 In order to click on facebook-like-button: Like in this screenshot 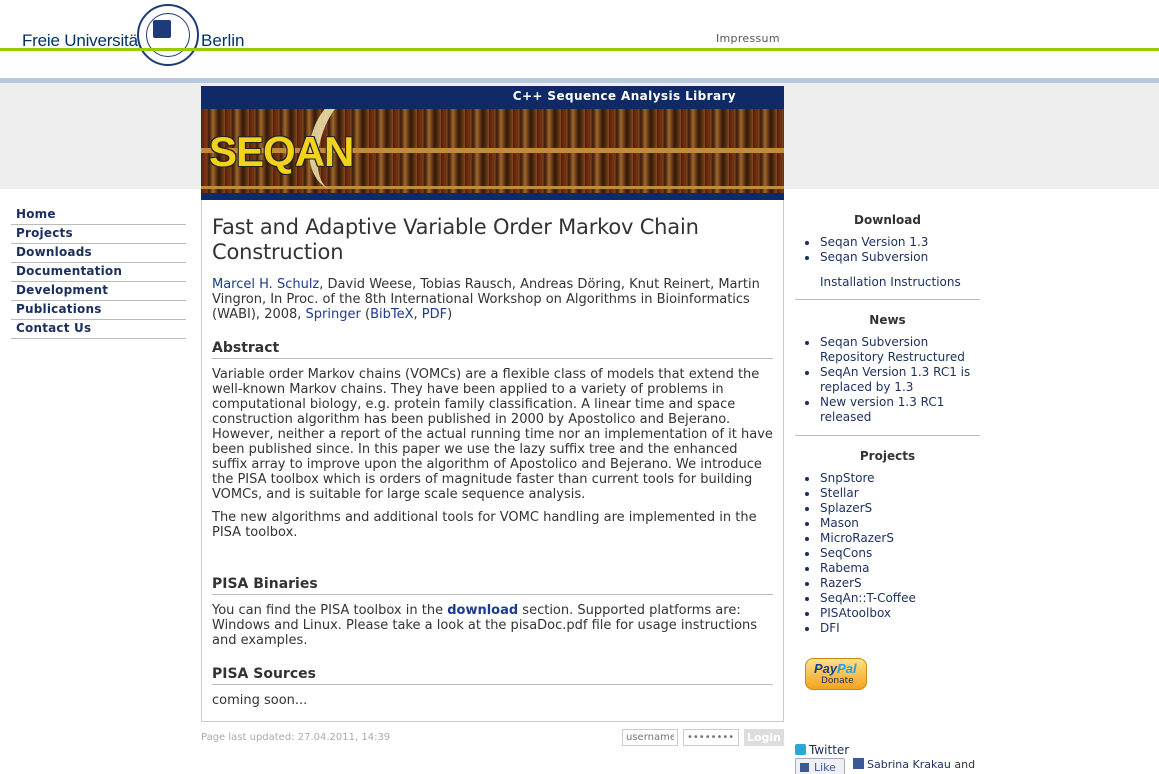, I will do `click(820, 766)`.